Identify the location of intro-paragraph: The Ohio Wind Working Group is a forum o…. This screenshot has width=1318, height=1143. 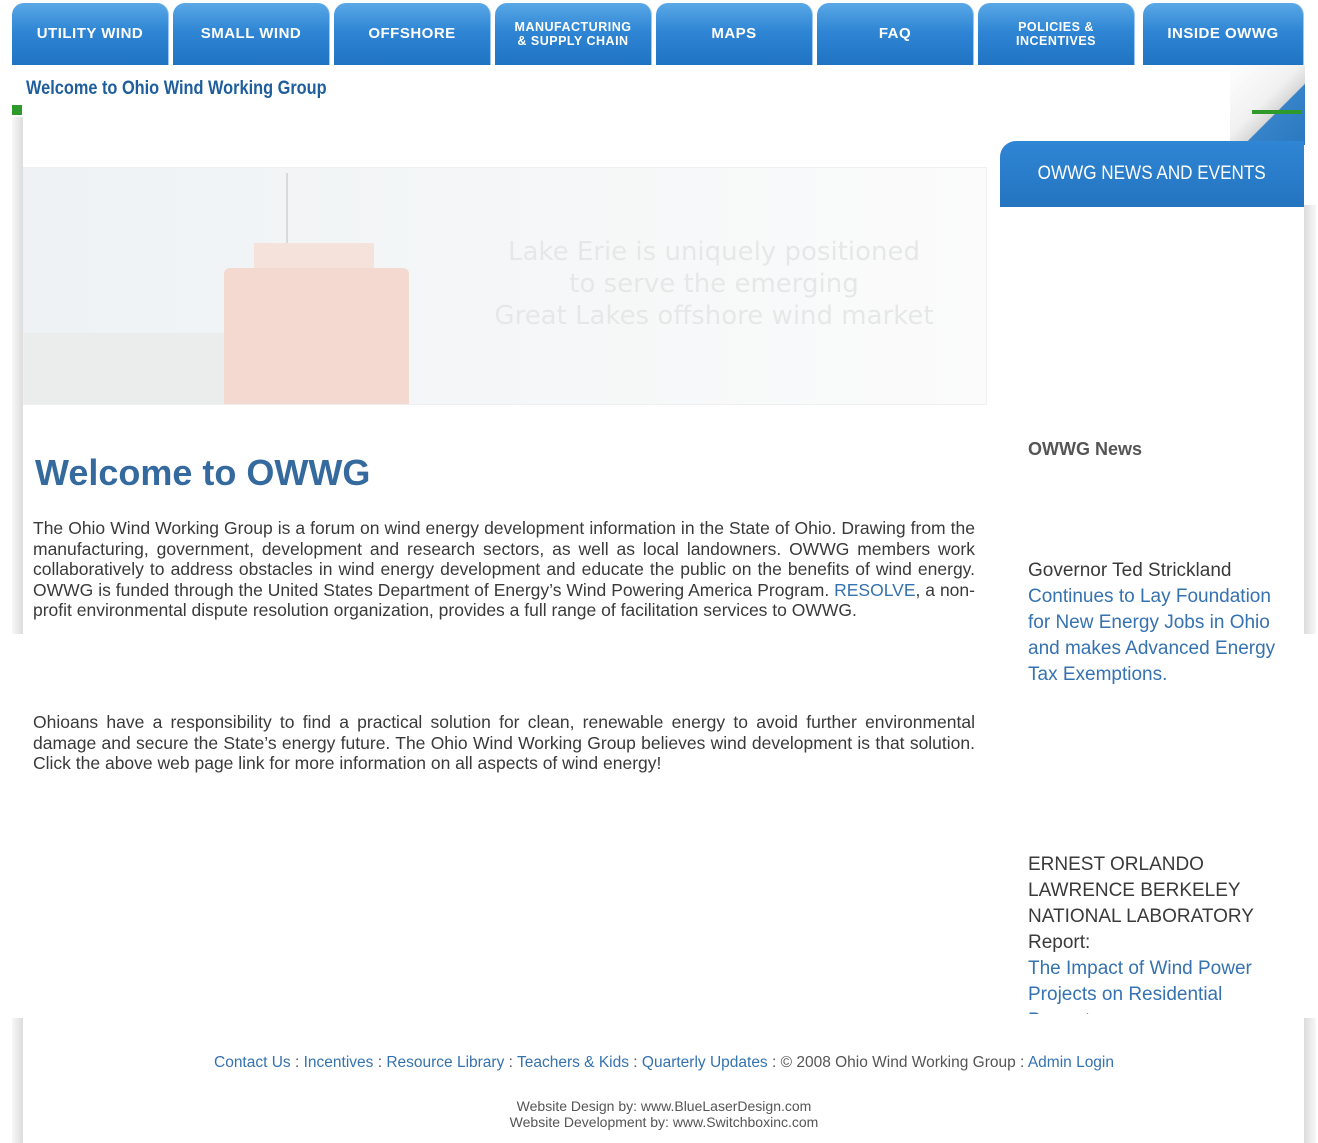
(504, 569).